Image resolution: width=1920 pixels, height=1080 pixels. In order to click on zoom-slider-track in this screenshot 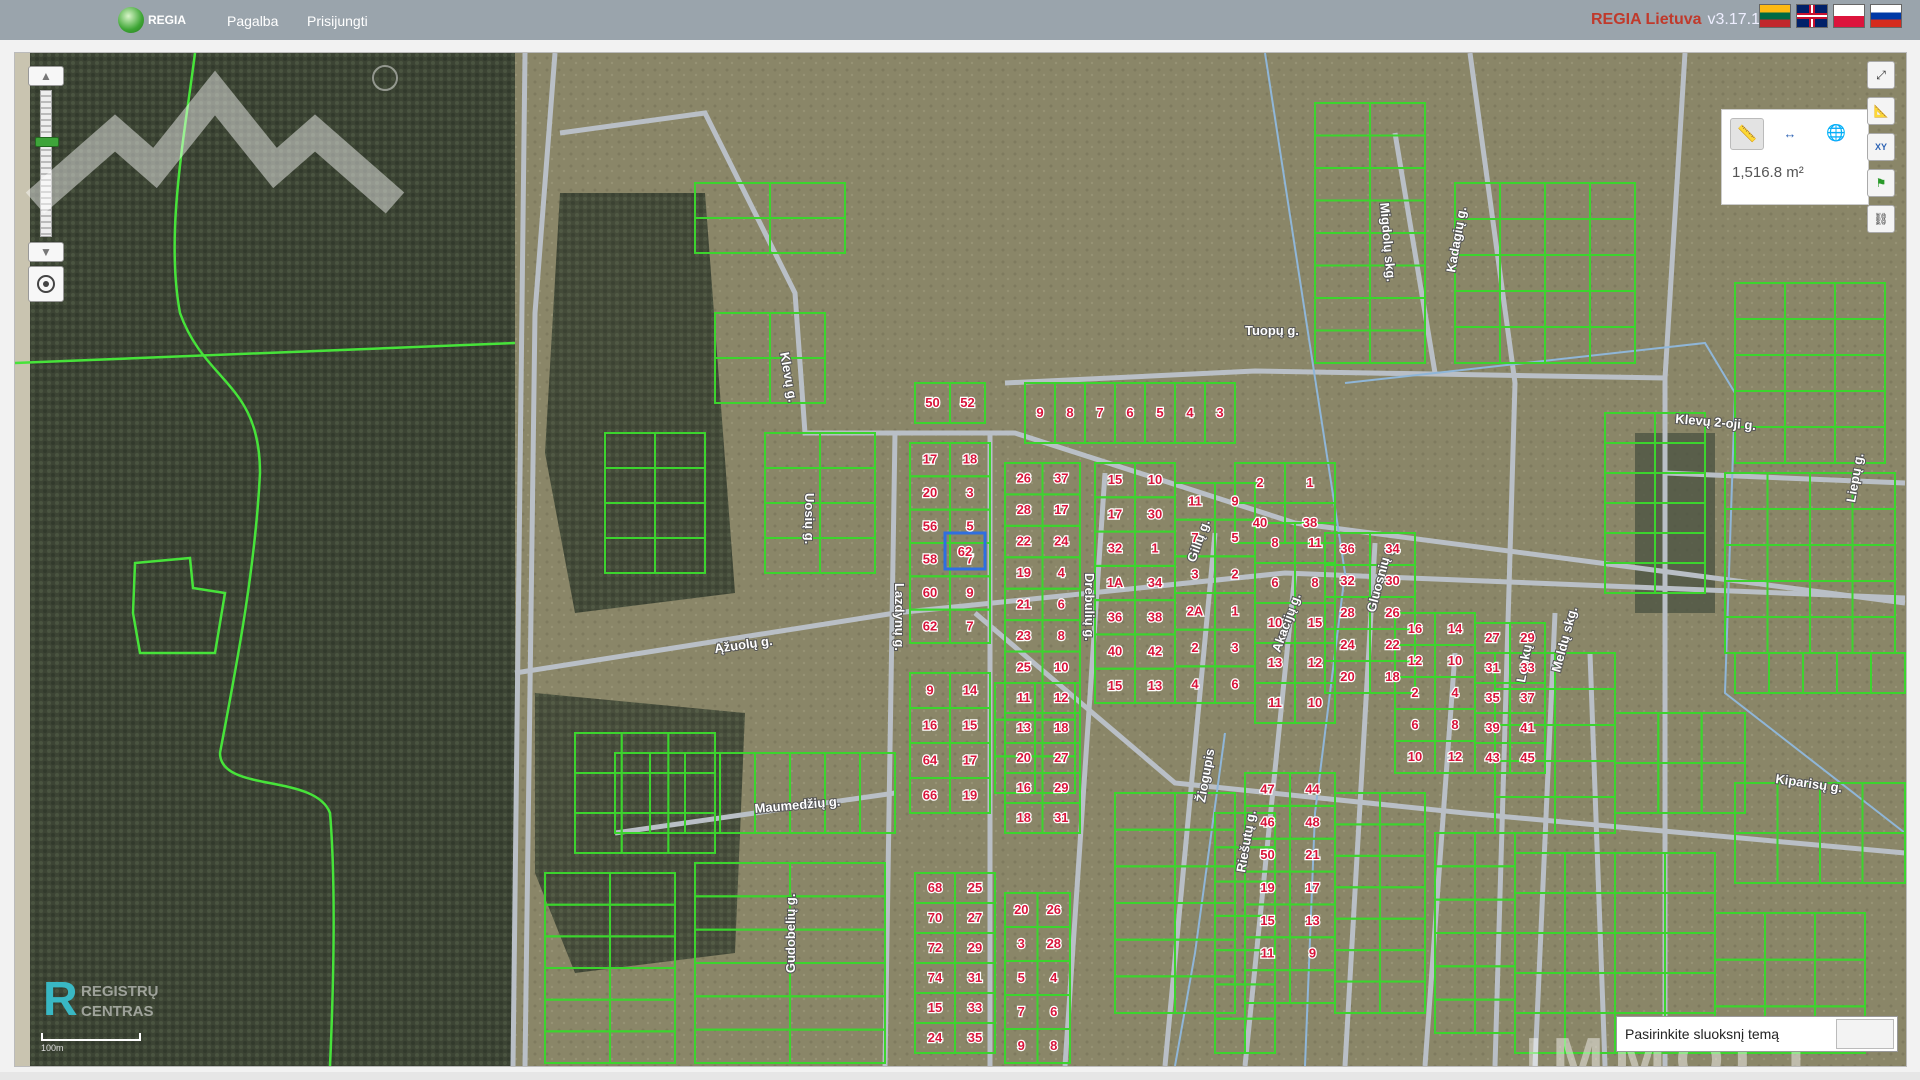, I will do `click(47, 163)`.